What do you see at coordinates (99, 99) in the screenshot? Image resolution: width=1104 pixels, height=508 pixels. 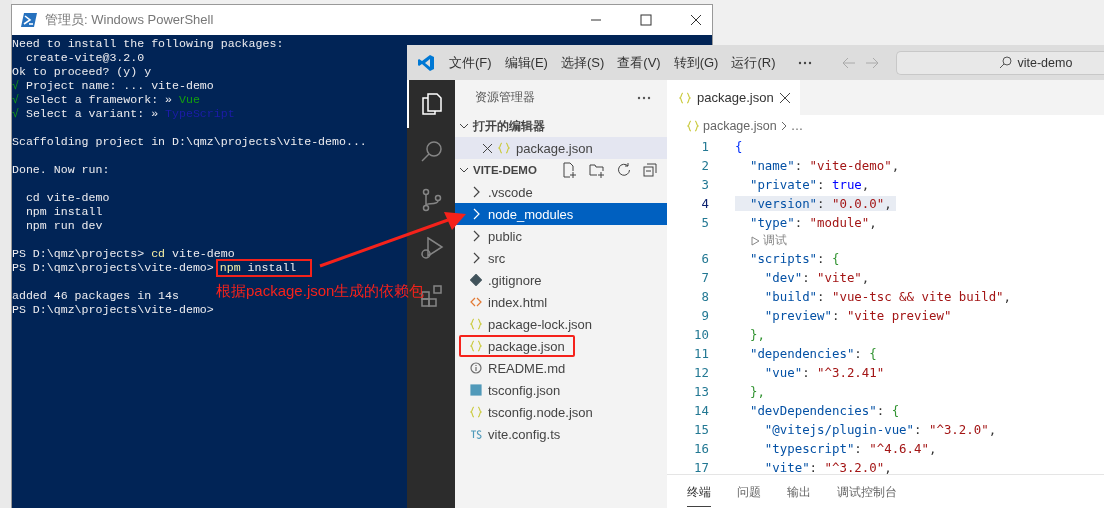 I see `terminal-text: Select a framework: »` at bounding box center [99, 99].